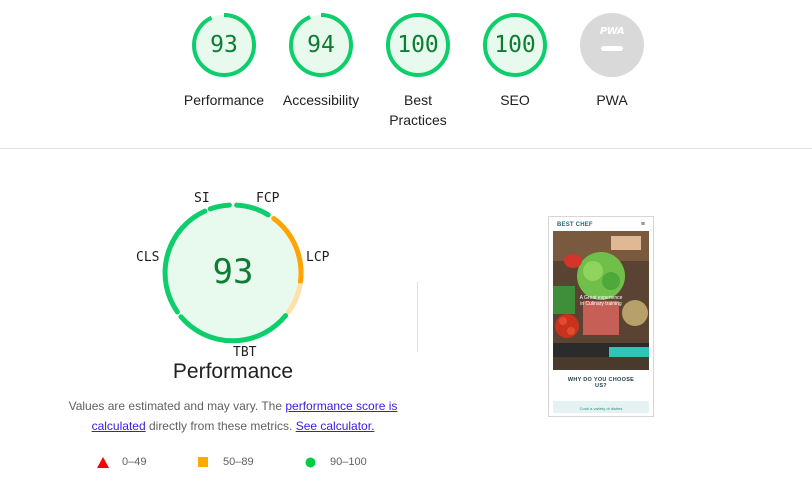 This screenshot has height=482, width=812. I want to click on gauge-label: PWA, so click(612, 100).